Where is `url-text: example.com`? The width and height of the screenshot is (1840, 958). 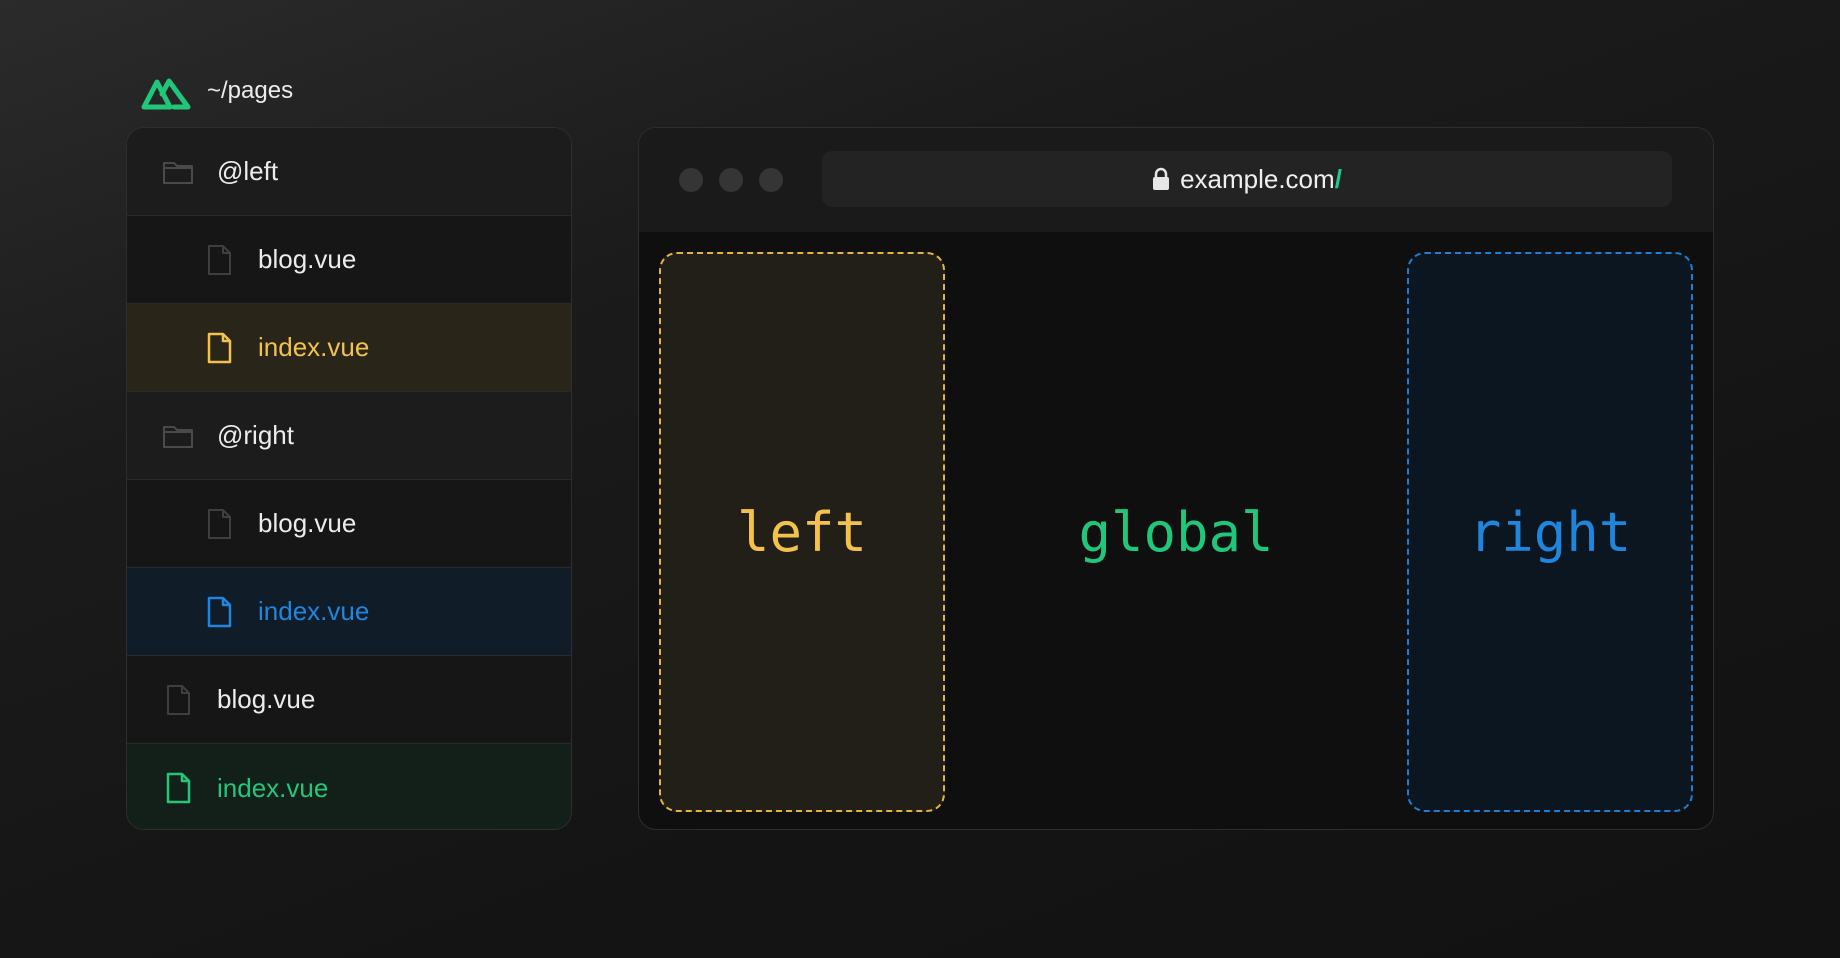 url-text: example.com is located at coordinates (1257, 178).